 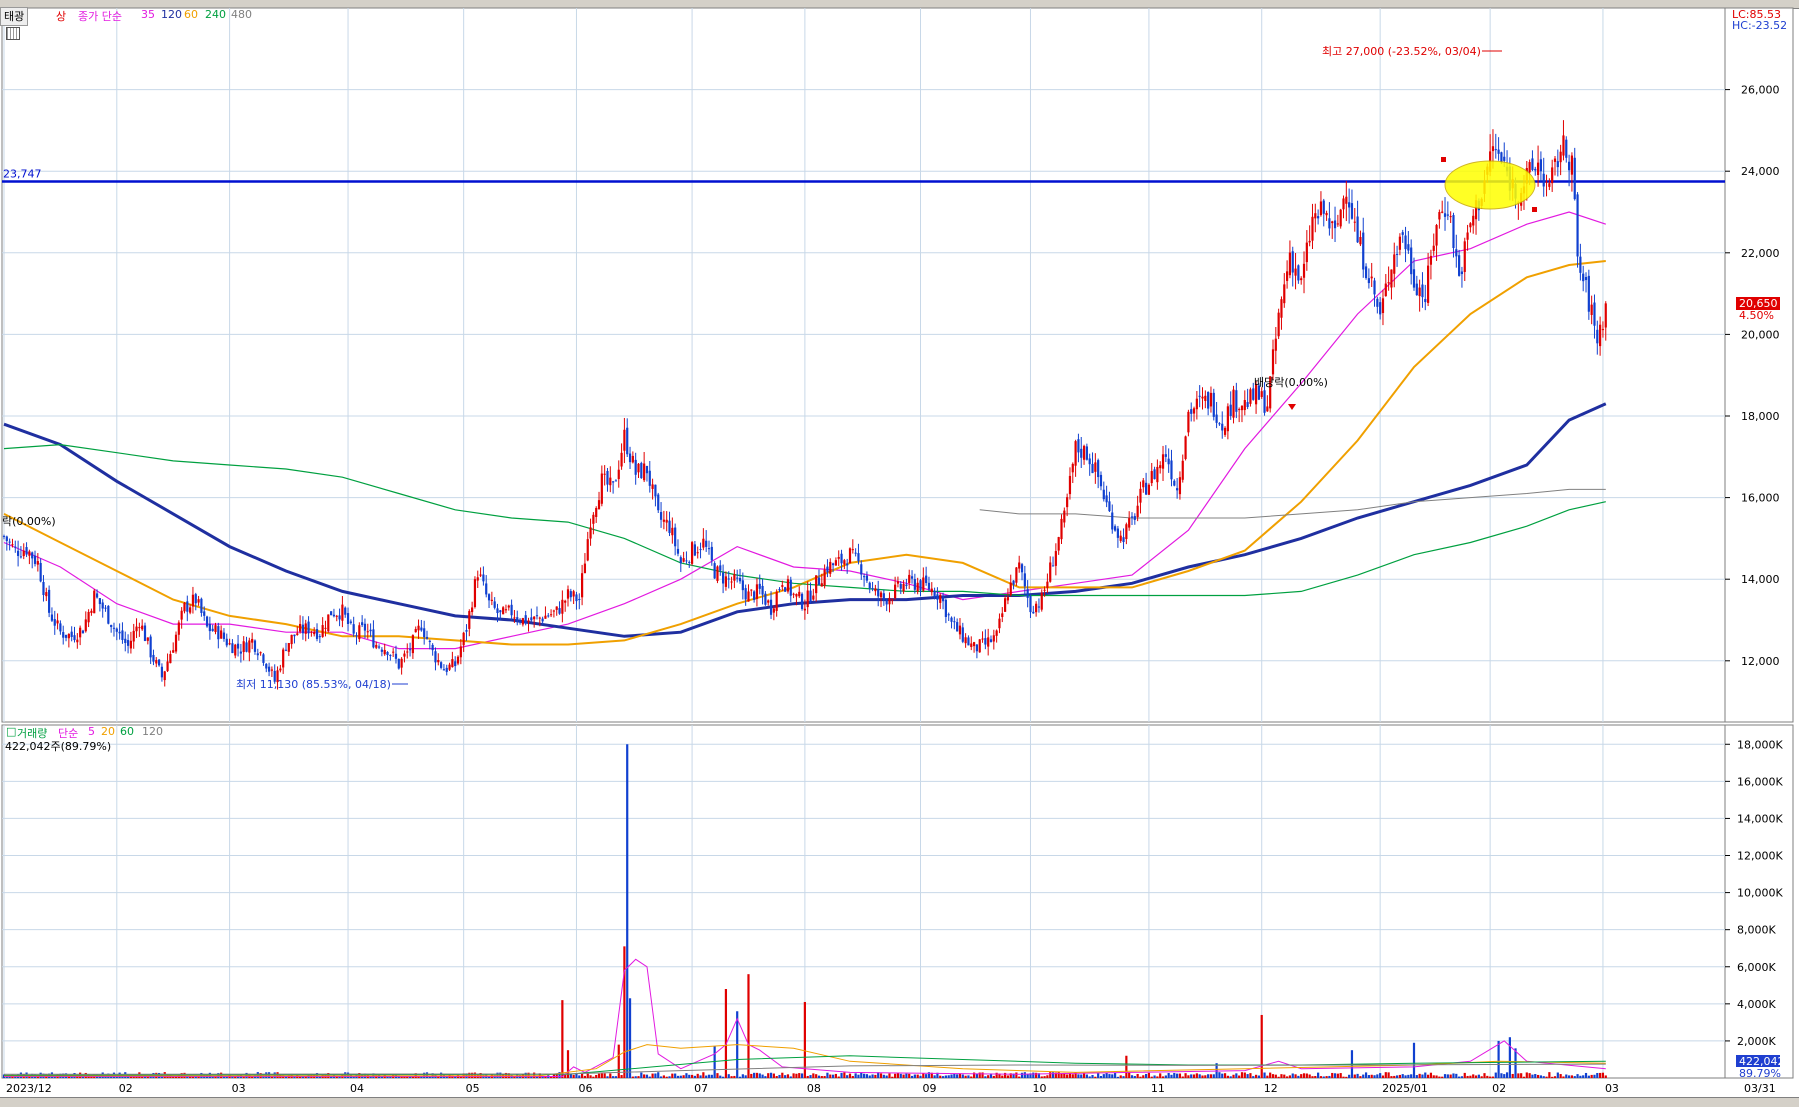 I want to click on volume-ma-20: 20, so click(x=108, y=731).